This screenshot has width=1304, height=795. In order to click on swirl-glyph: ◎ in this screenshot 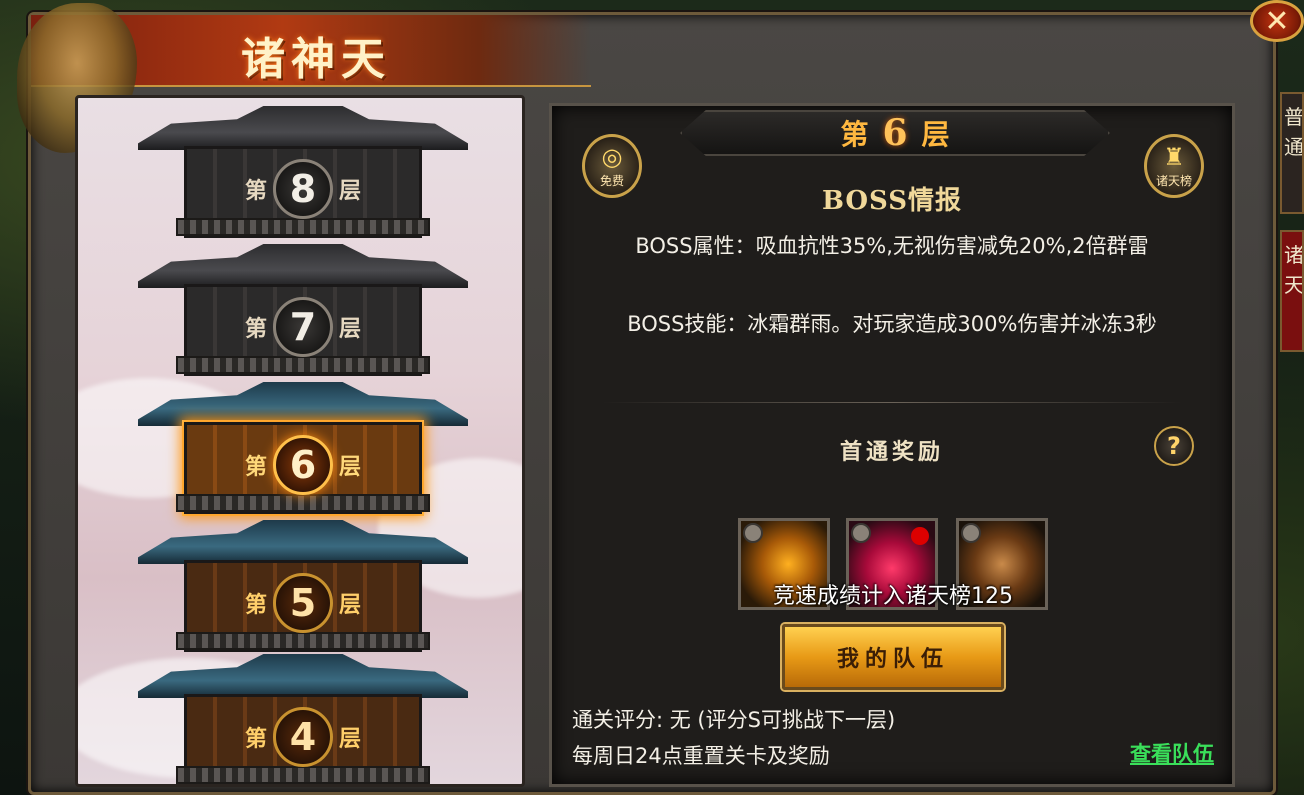, I will do `click(612, 156)`.